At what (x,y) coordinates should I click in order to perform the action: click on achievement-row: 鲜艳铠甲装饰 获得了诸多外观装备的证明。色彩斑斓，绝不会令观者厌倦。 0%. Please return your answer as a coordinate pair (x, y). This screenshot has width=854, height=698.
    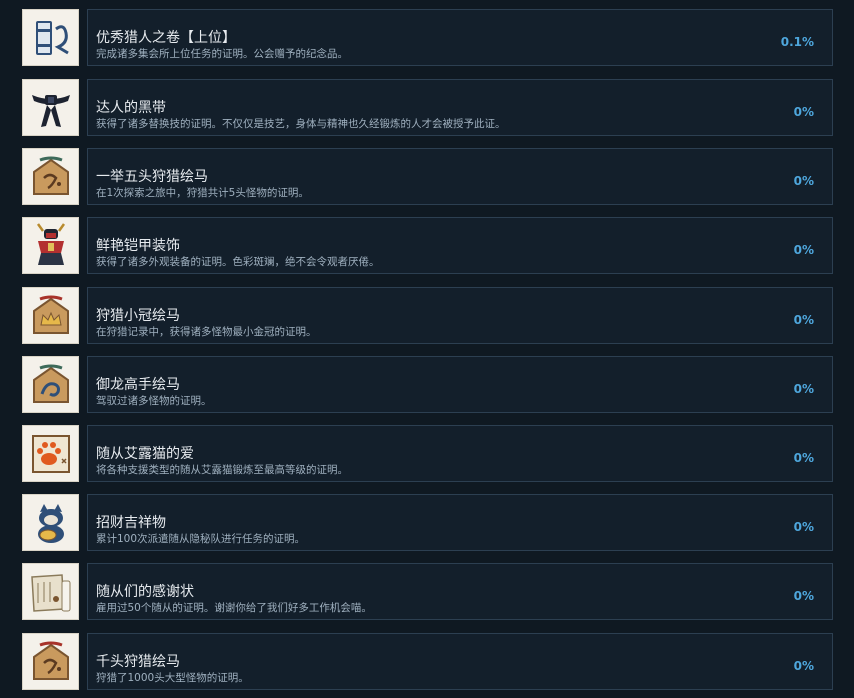
    Looking at the image, I should click on (427, 245).